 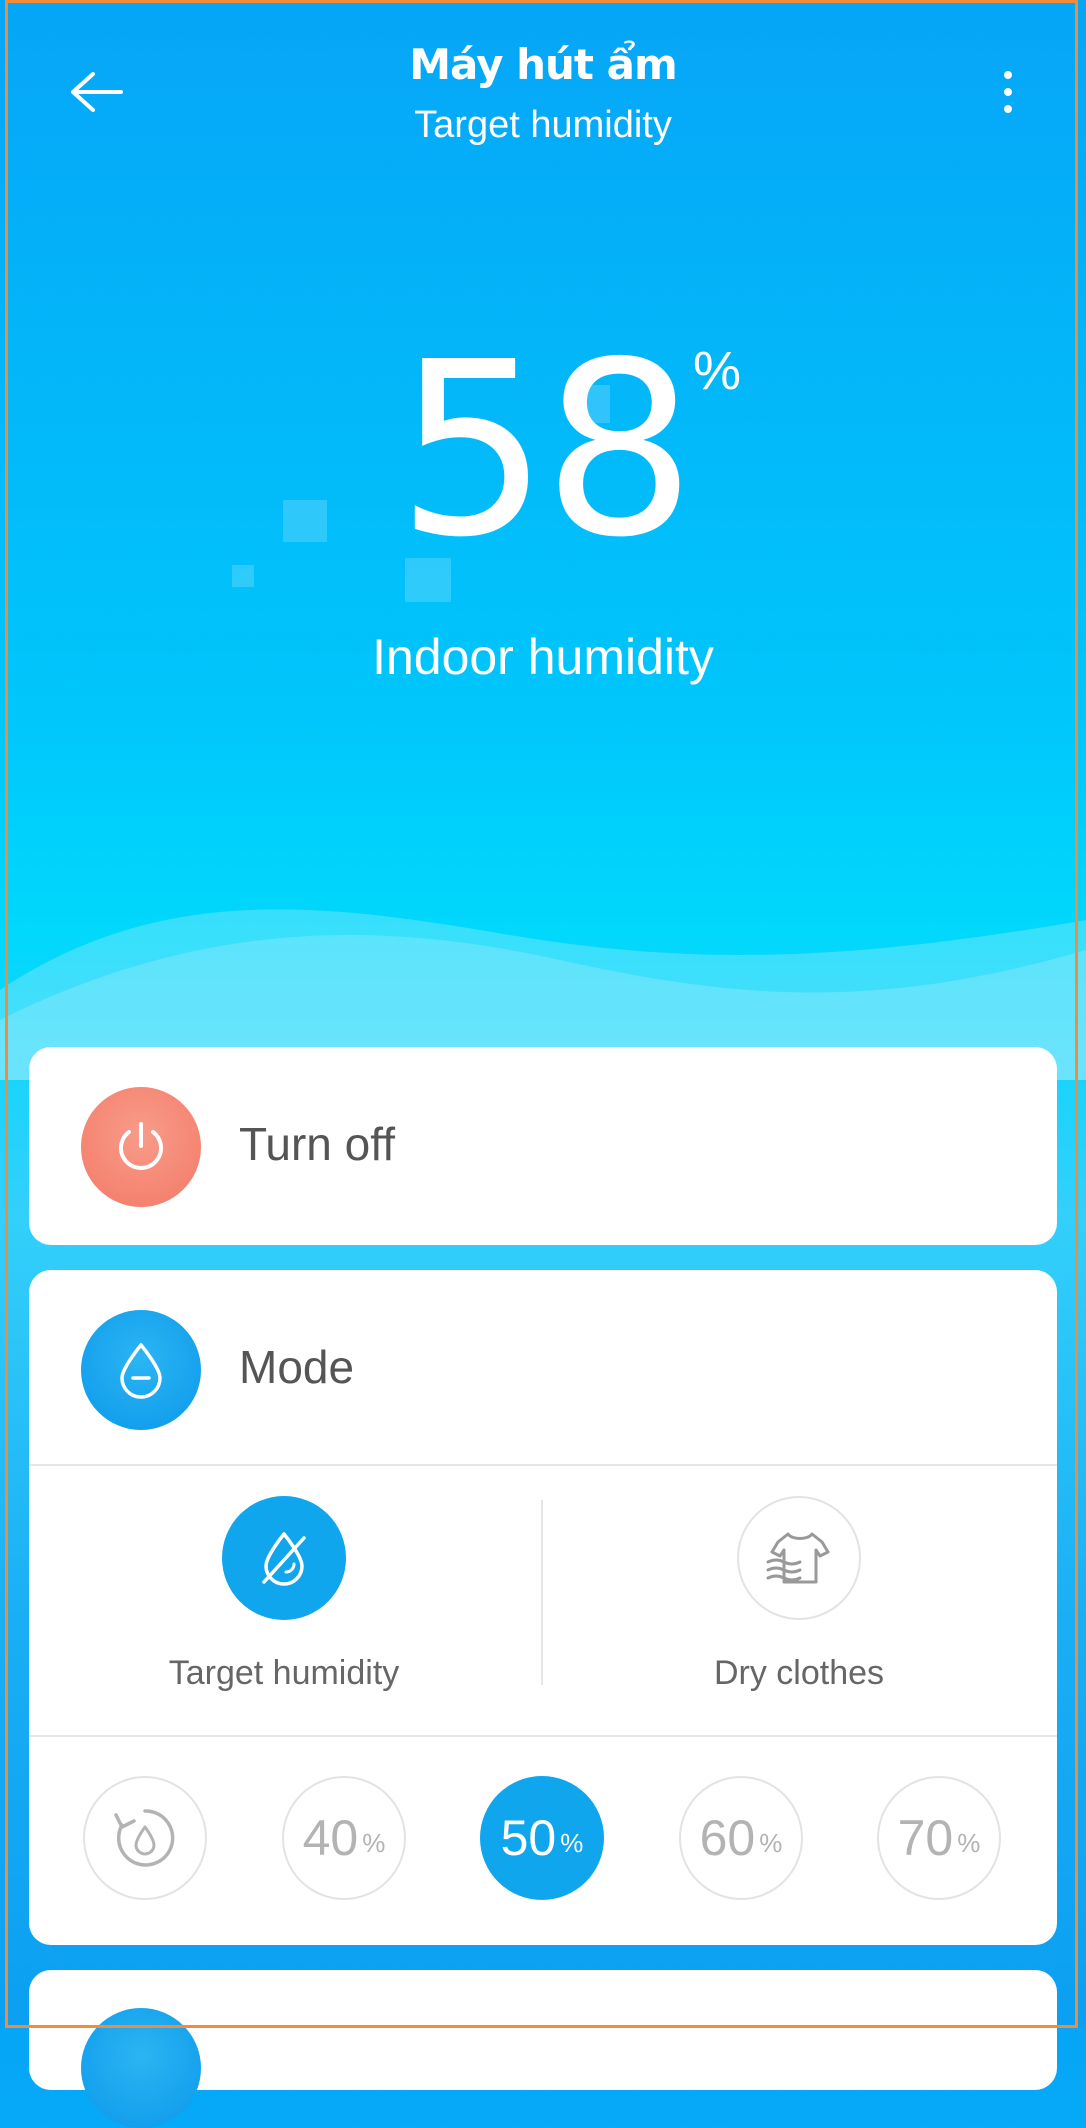 What do you see at coordinates (543, 64) in the screenshot?
I see `page-title: Máy hút ẩm` at bounding box center [543, 64].